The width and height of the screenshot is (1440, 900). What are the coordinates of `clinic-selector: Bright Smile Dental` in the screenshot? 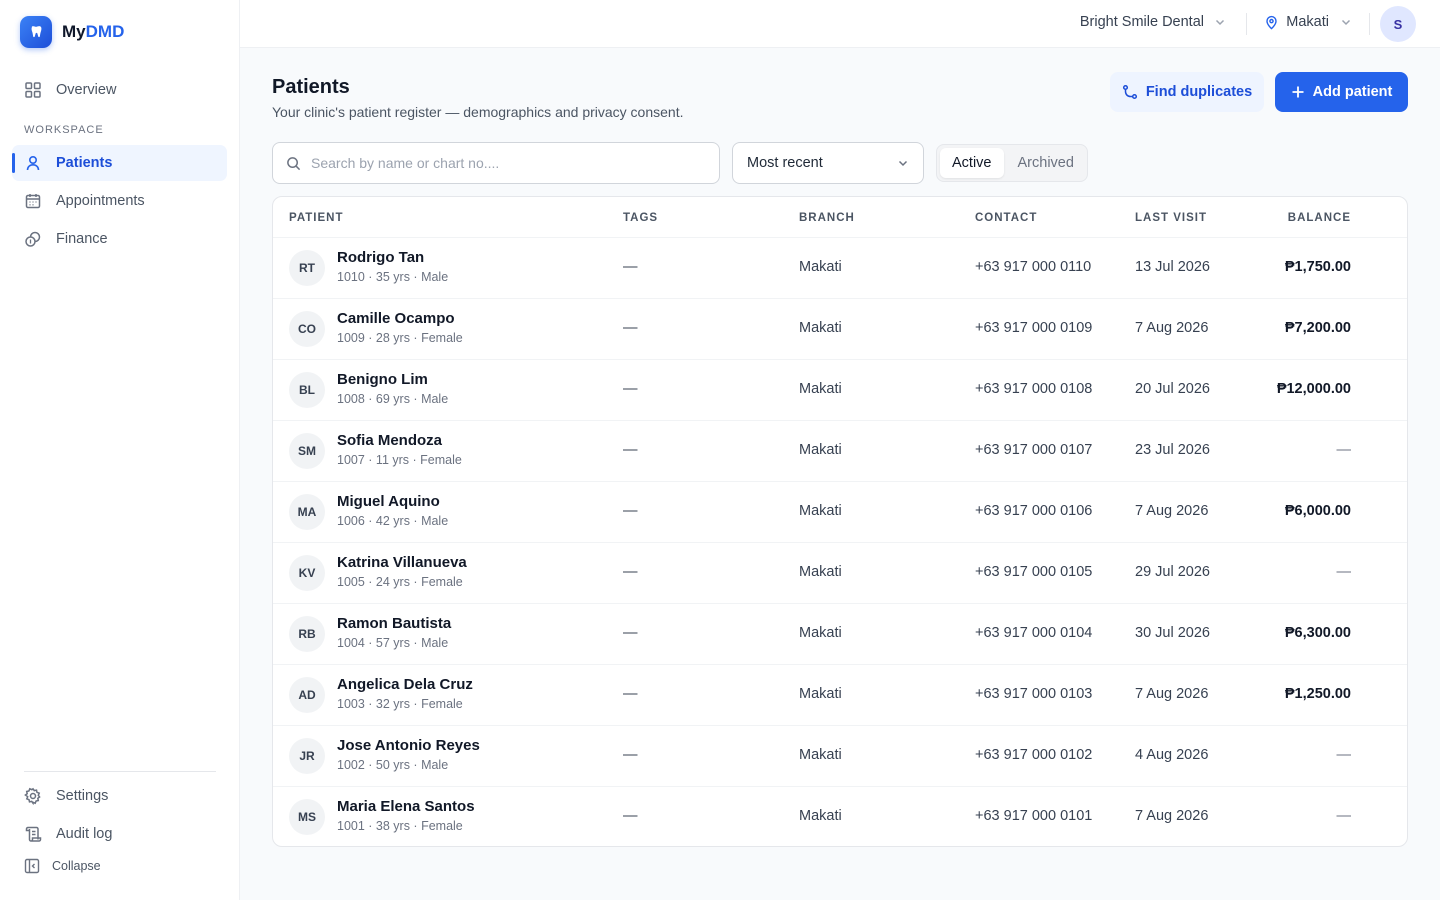 It's located at (1153, 22).